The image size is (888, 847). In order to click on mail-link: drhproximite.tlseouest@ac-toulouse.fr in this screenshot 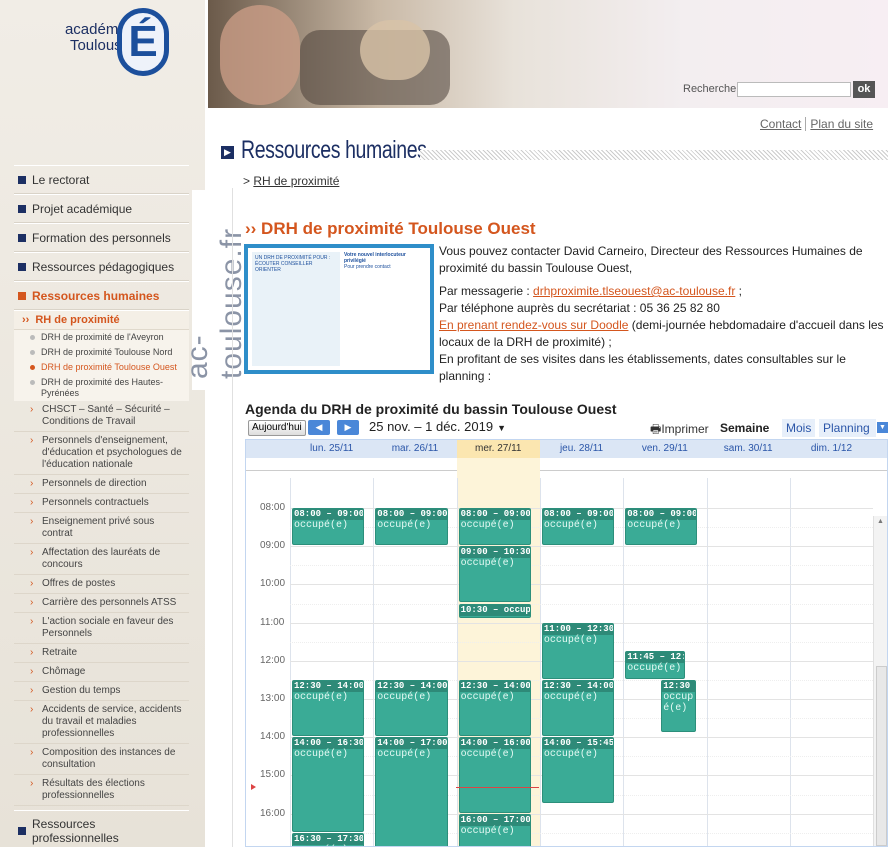, I will do `click(634, 291)`.